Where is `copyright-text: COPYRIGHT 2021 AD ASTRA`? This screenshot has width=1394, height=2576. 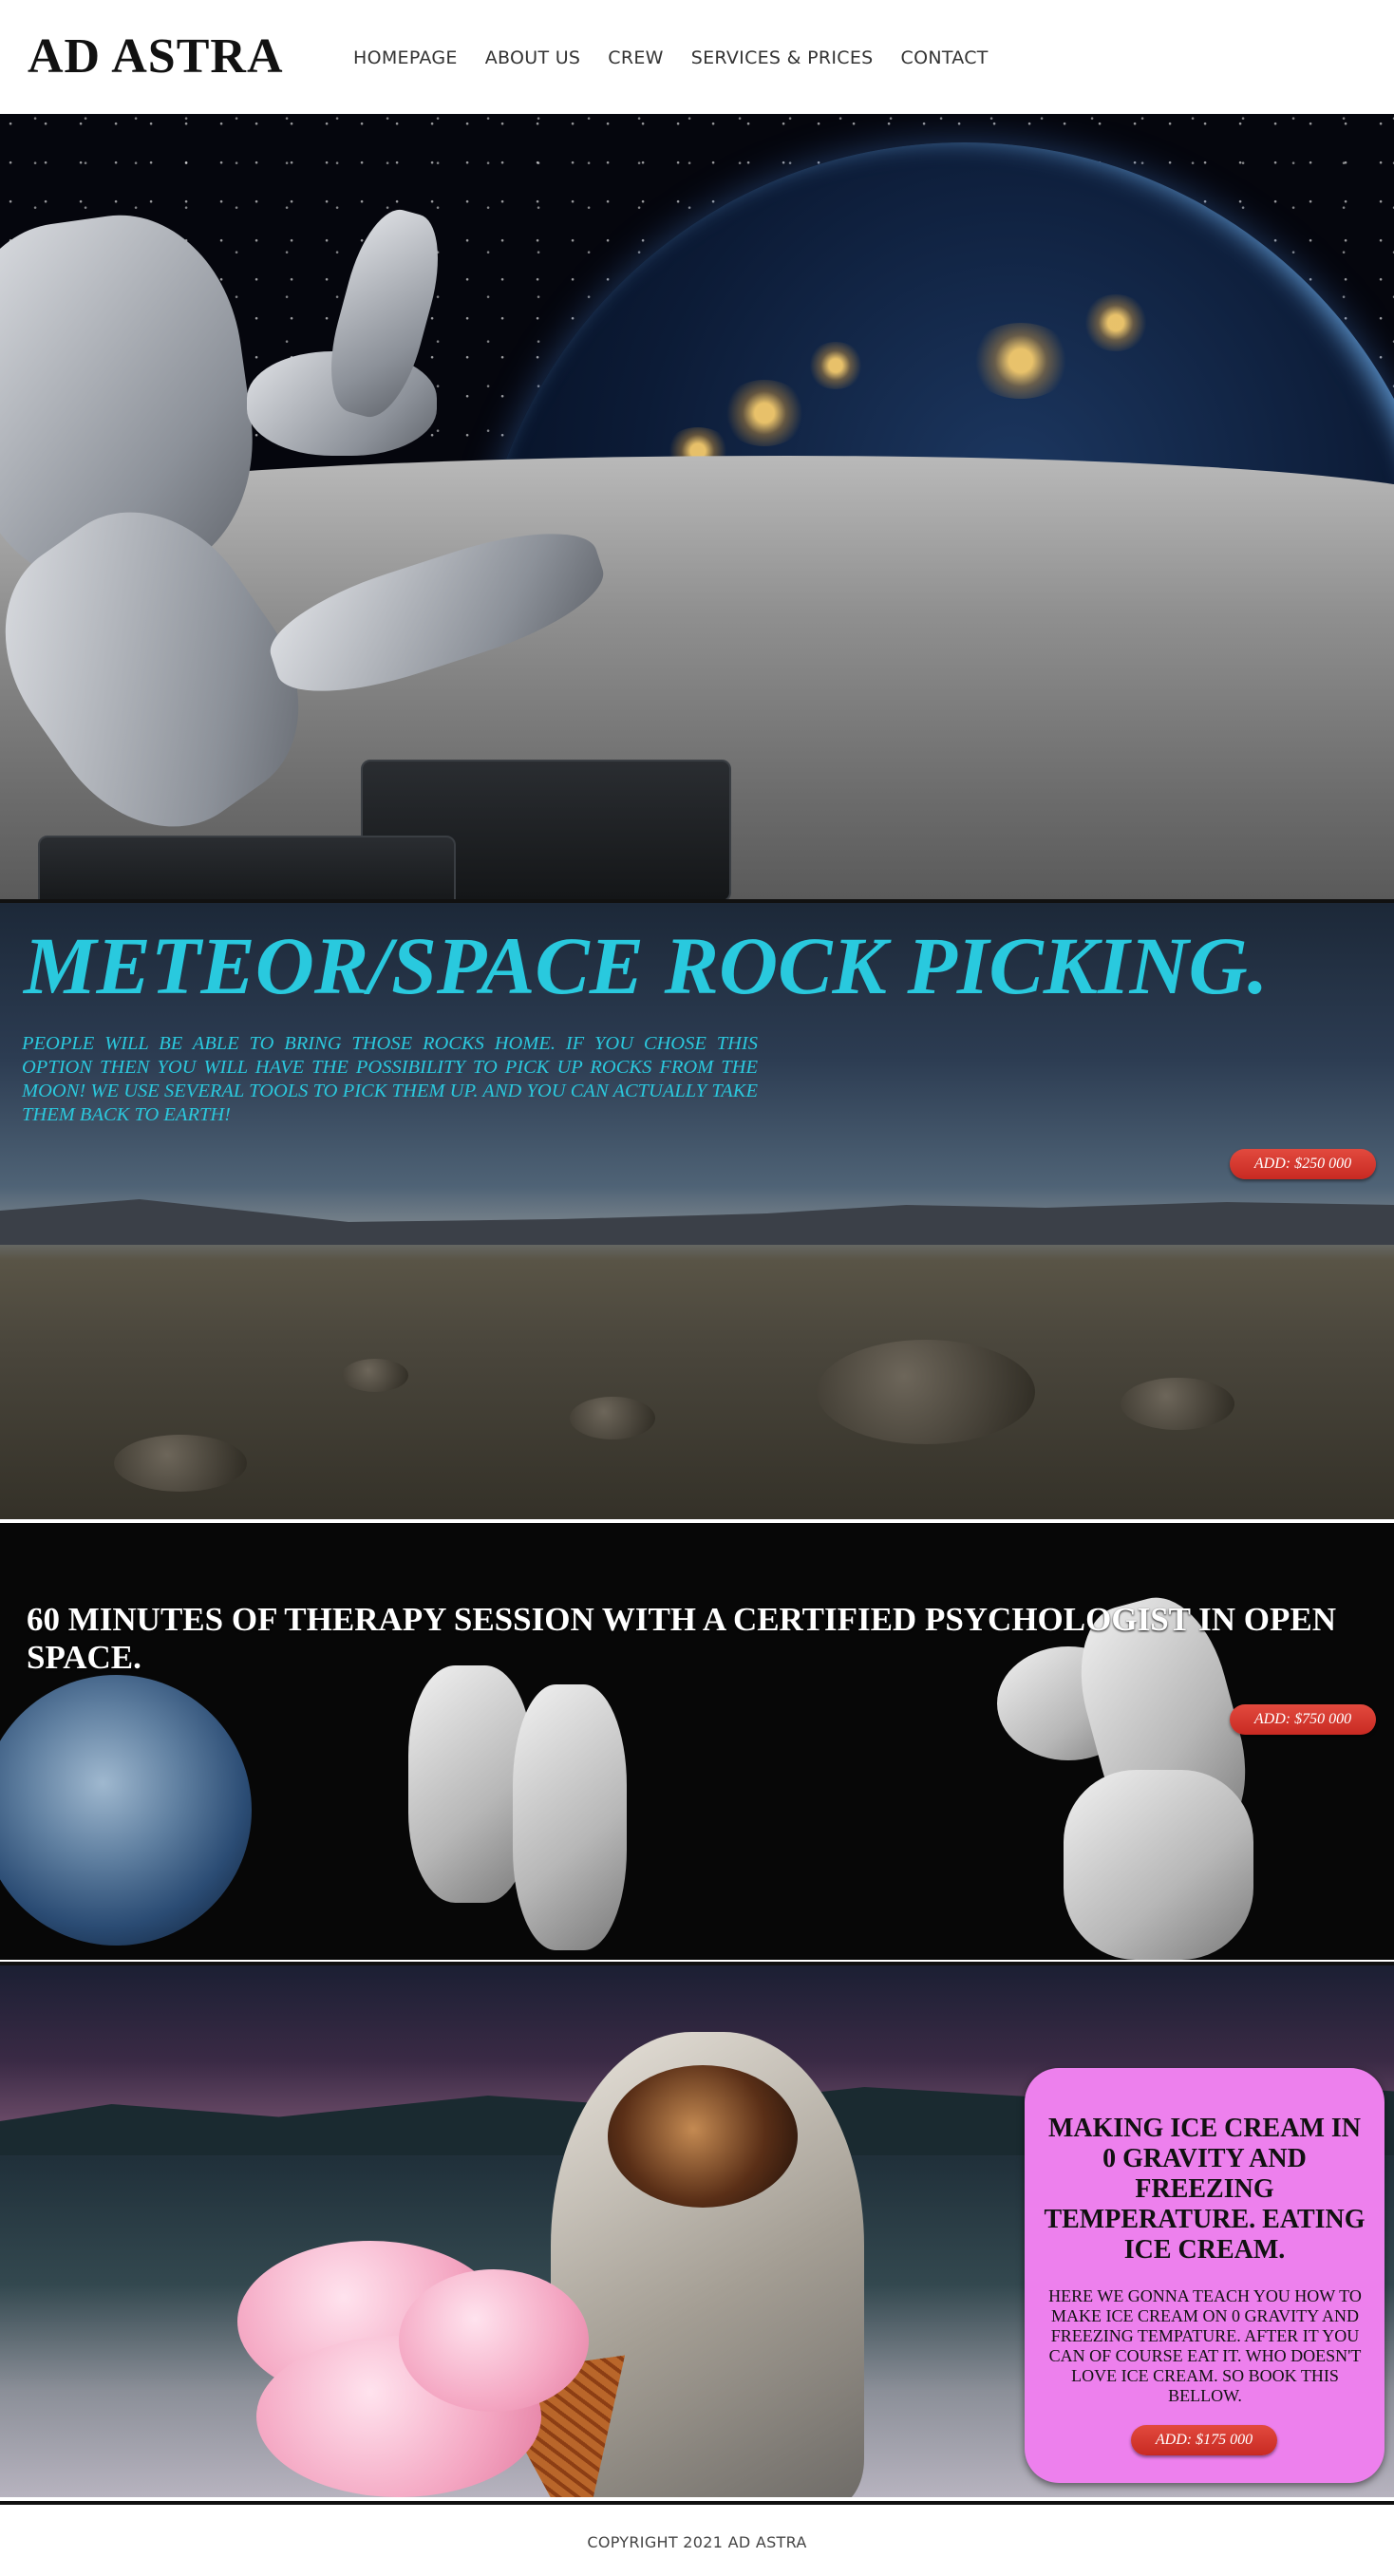
copyright-text: COPYRIGHT 2021 AD ASTRA is located at coordinates (697, 2542).